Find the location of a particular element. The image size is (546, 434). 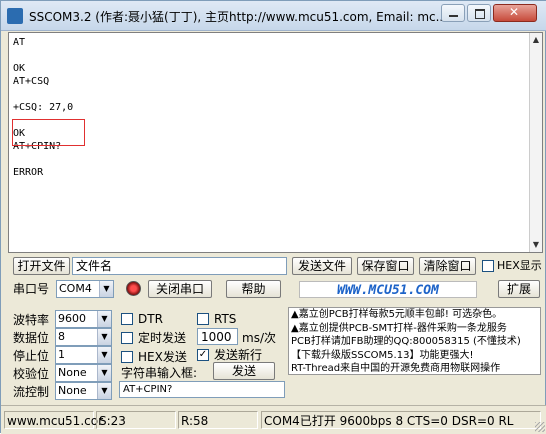

status-website: www.mcu51.cor is located at coordinates (53, 420).